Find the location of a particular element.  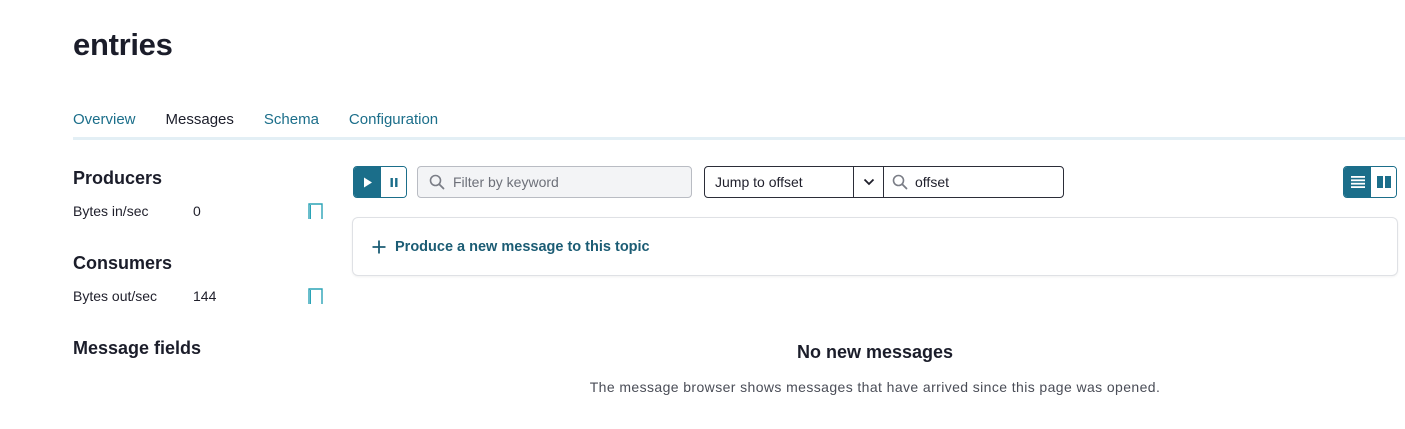

play-button is located at coordinates (367, 182).